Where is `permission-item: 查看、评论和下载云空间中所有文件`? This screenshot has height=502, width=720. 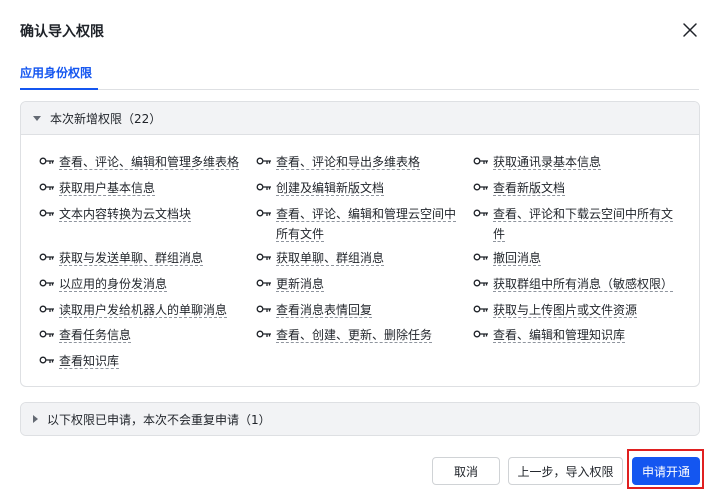 permission-item: 查看、评论和下载云空间中所有文件 is located at coordinates (575, 224).